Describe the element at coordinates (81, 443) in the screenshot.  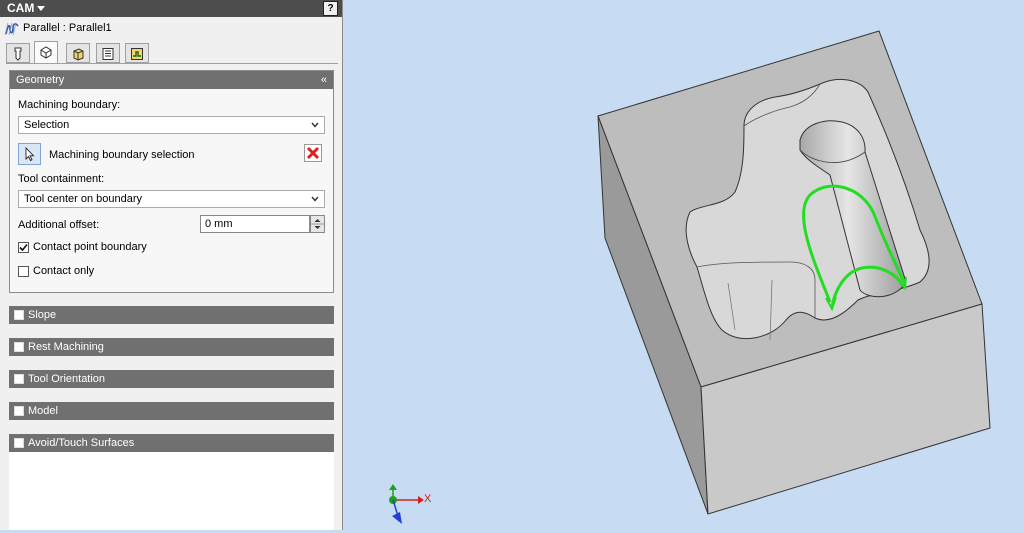
I see `avoid-touch-label: Avoid/Touch Surfaces` at that location.